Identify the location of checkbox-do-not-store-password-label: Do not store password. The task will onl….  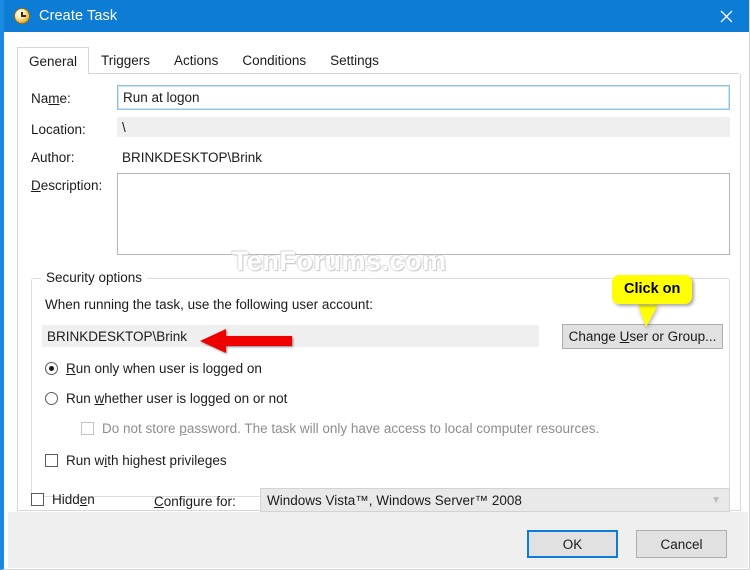
(351, 428).